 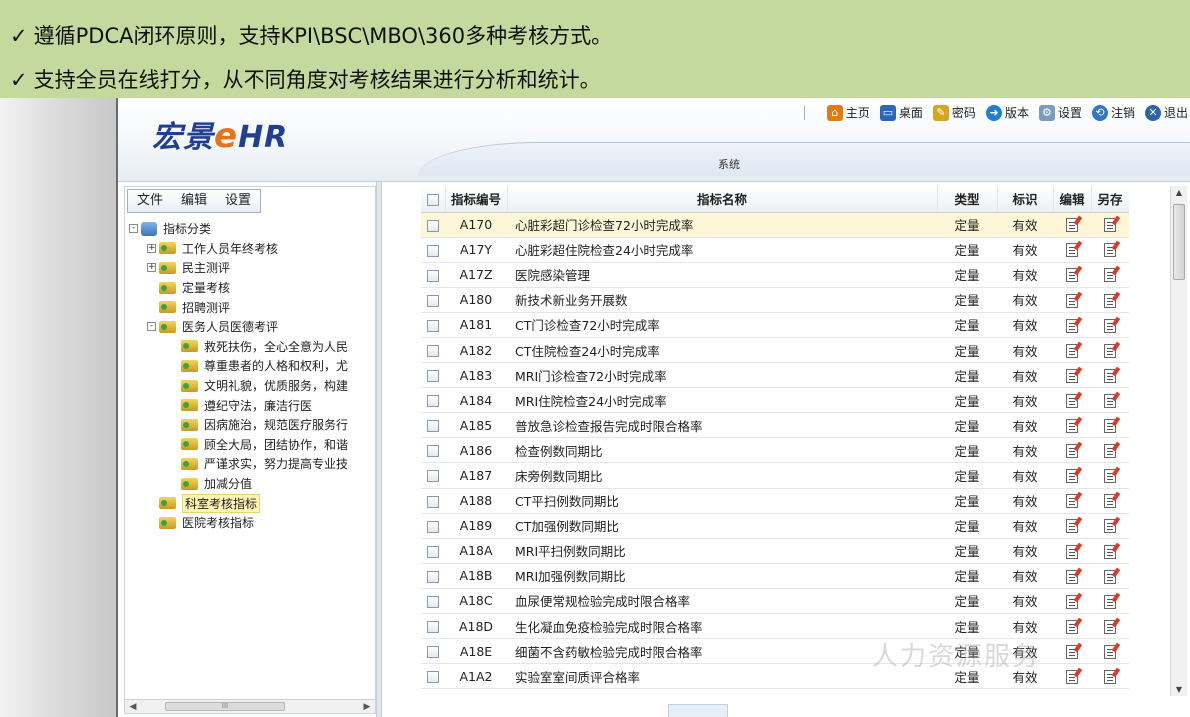 I want to click on table-row: A186 检查例数同期比 定量 有效, so click(x=775, y=450).